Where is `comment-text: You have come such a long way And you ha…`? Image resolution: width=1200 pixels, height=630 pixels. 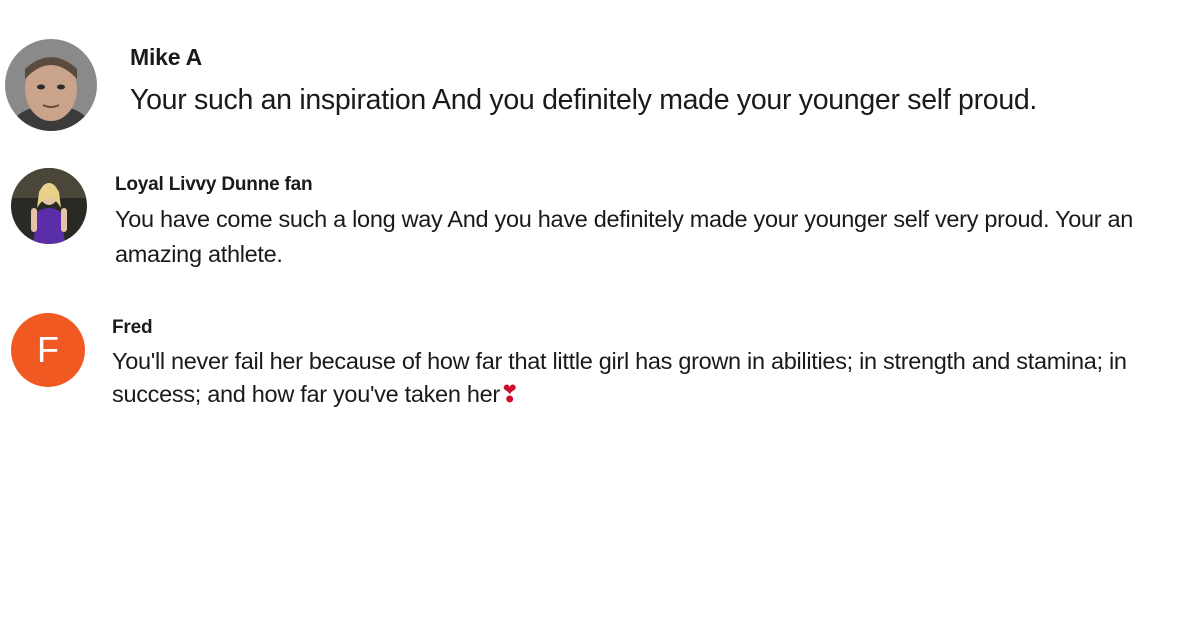 comment-text: You have come such a long way And you ha… is located at coordinates (627, 236).